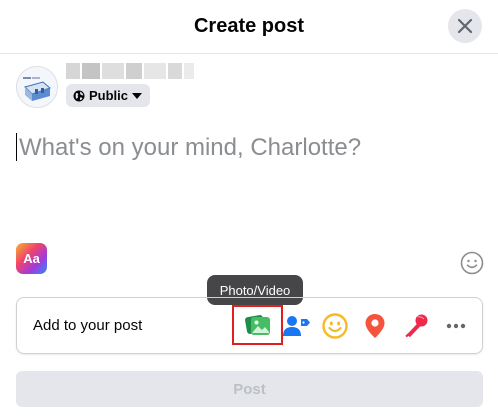 The width and height of the screenshot is (498, 418). I want to click on close-icon, so click(465, 26).